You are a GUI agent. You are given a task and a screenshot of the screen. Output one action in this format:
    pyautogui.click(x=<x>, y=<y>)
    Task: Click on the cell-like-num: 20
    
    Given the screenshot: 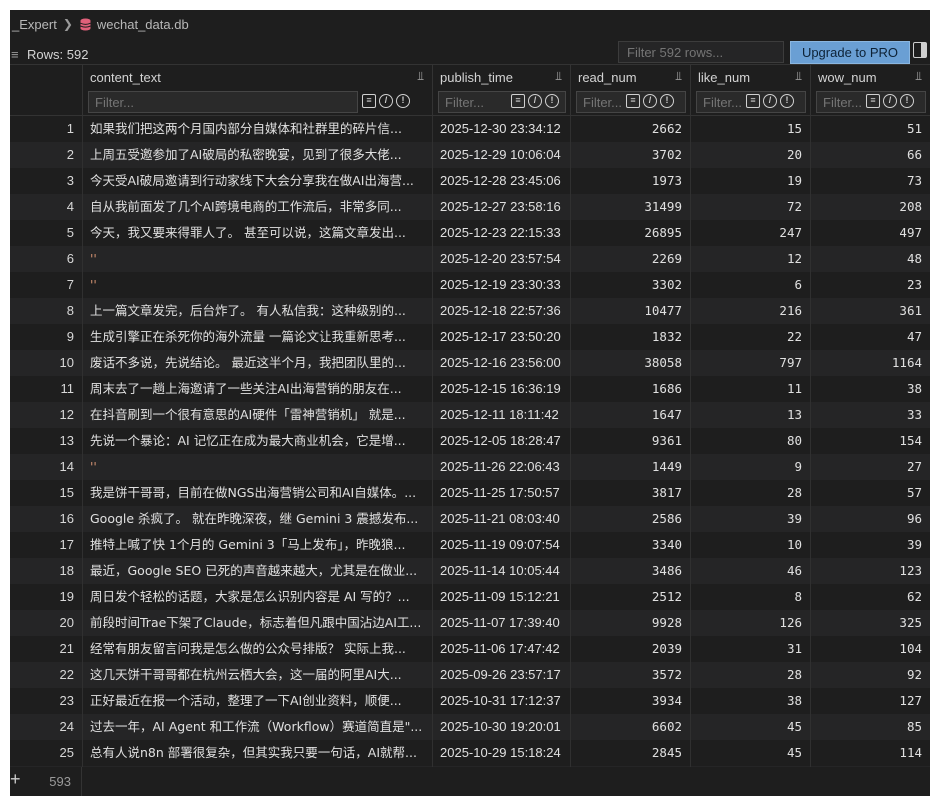 What is the action you would take?
    pyautogui.click(x=750, y=155)
    